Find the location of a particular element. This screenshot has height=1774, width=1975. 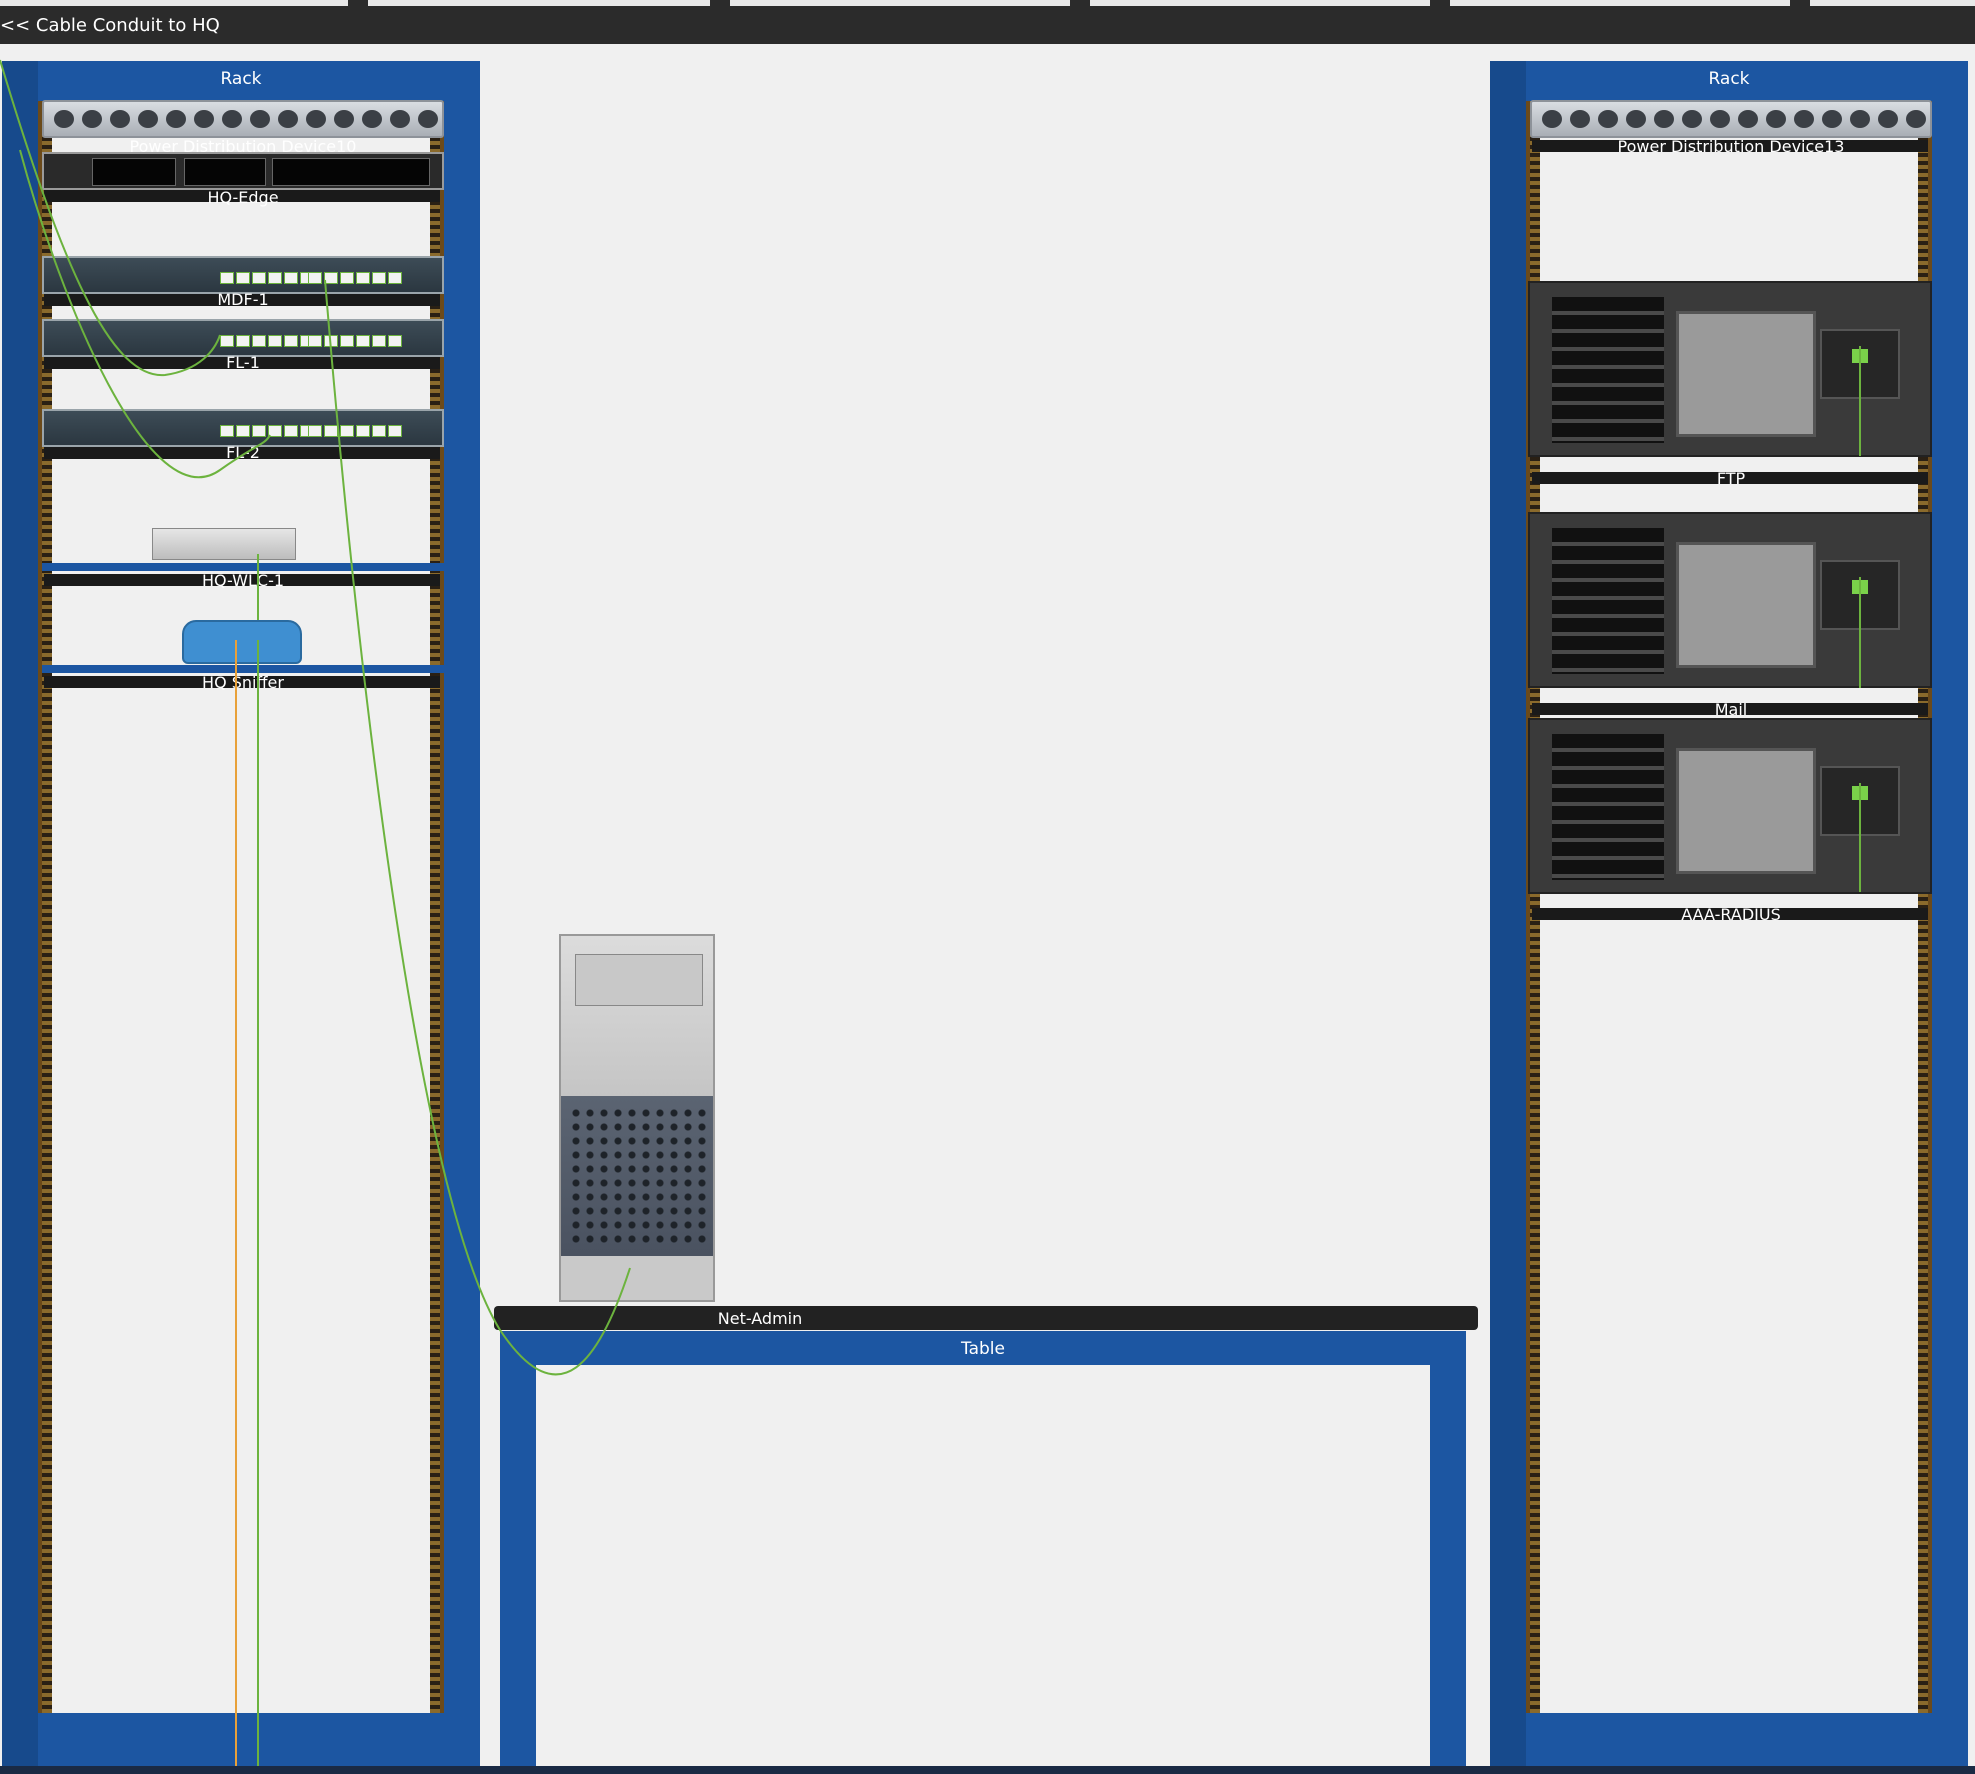

aaa-radius-label: AAA-RADIUS is located at coordinates (1731, 914).